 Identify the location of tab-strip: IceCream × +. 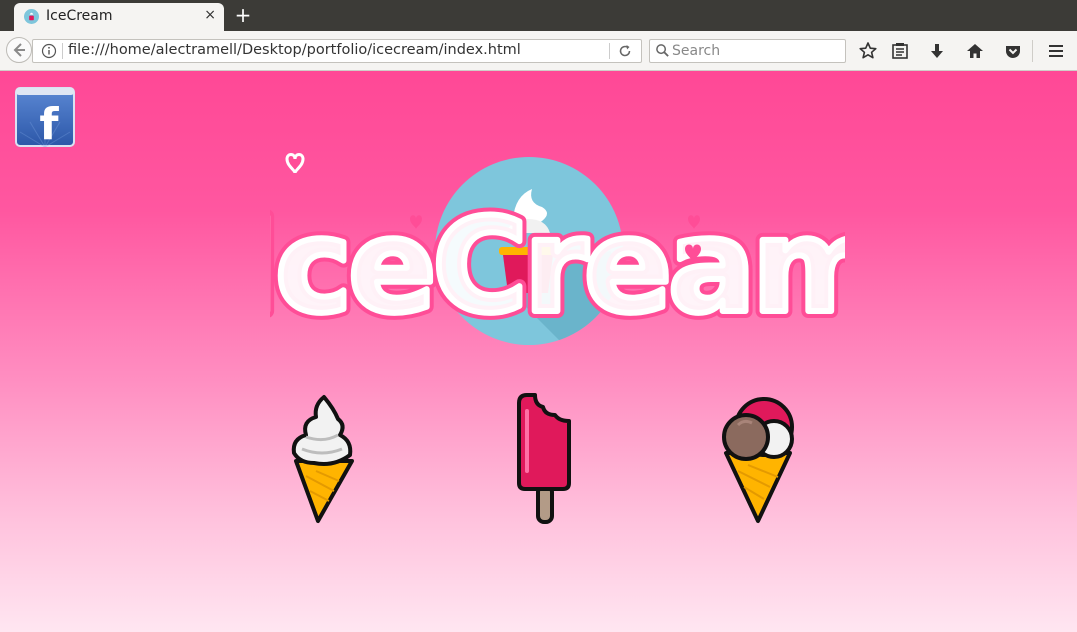
(538, 15).